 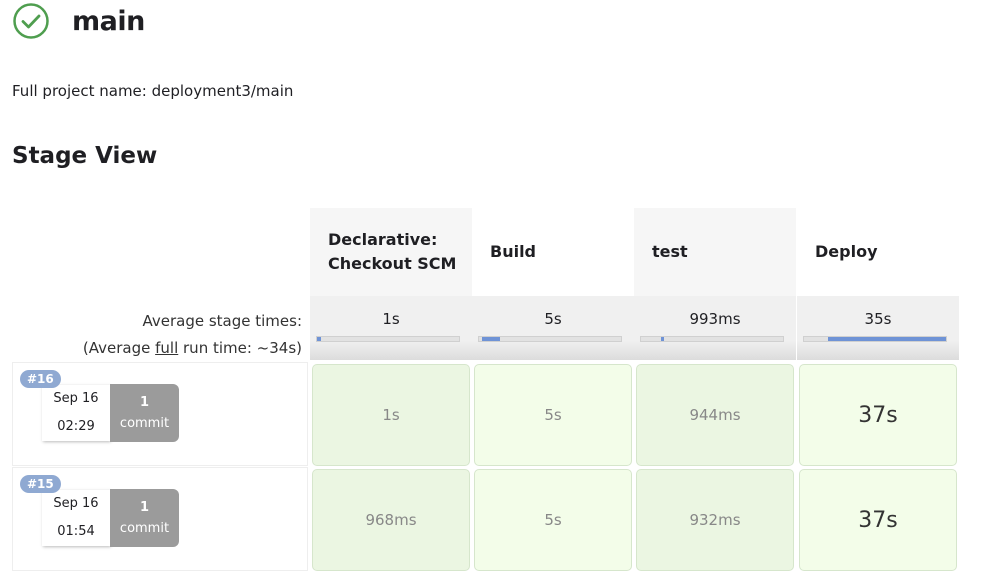 I want to click on build-row: Sep 16 02:29 1 commit #16, so click(x=160, y=414).